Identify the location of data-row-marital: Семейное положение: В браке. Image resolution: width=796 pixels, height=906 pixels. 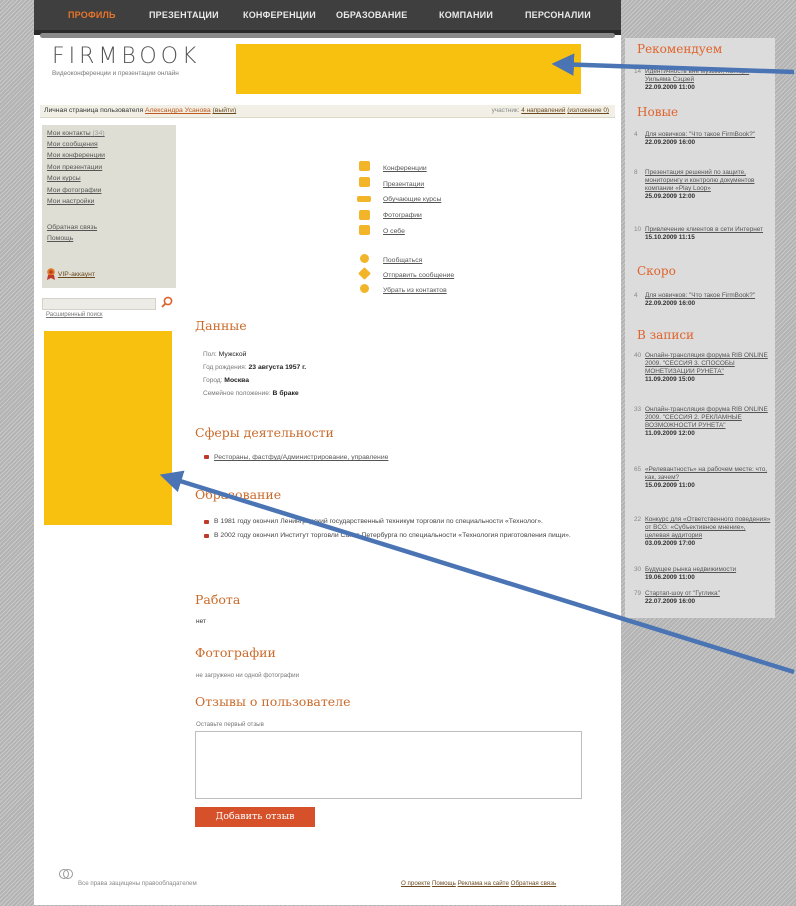
(254, 393).